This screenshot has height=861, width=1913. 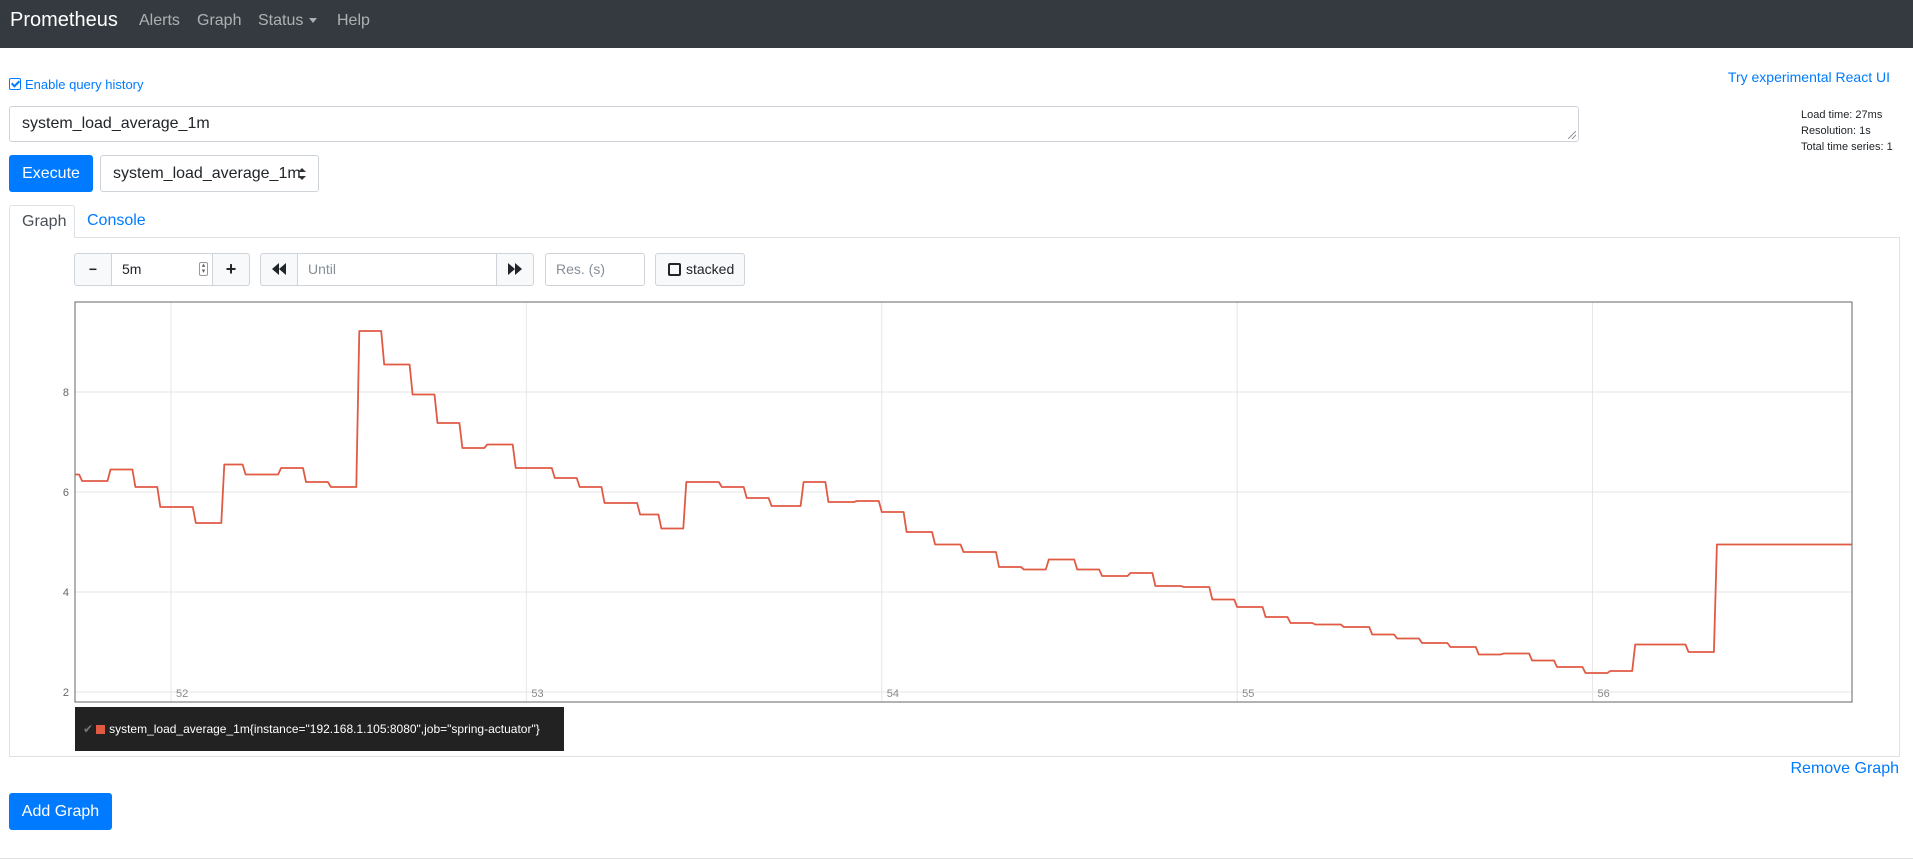 What do you see at coordinates (219, 21) in the screenshot?
I see `nav-graph: Graph` at bounding box center [219, 21].